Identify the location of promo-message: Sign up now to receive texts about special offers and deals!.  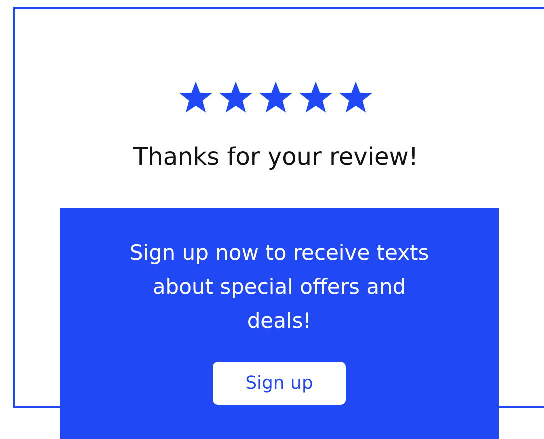
(280, 287).